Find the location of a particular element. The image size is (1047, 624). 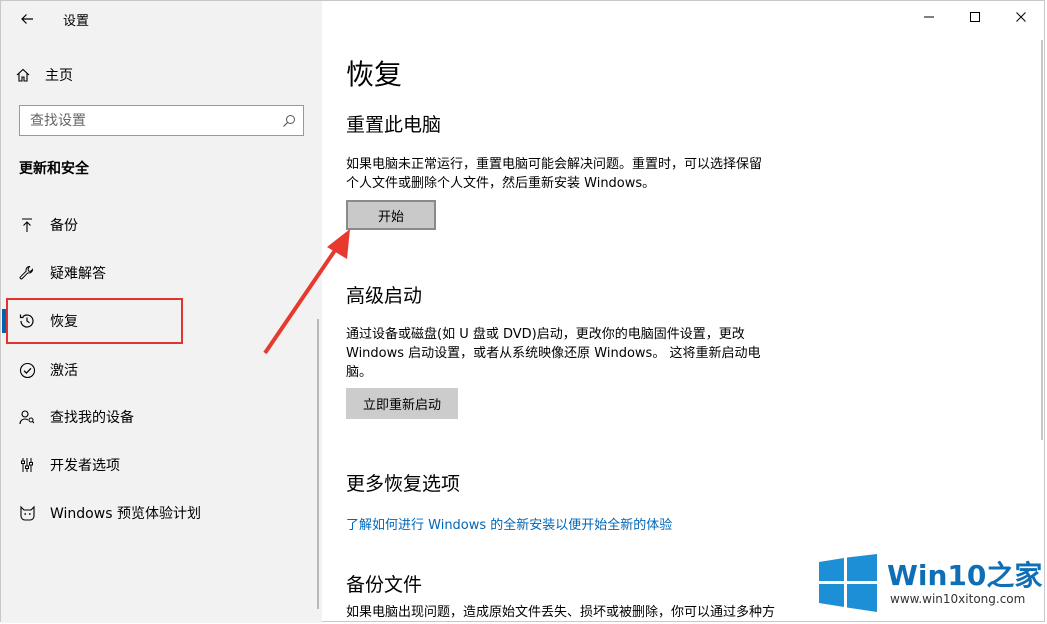

advanced-text-line: 脑。 is located at coordinates (359, 372).